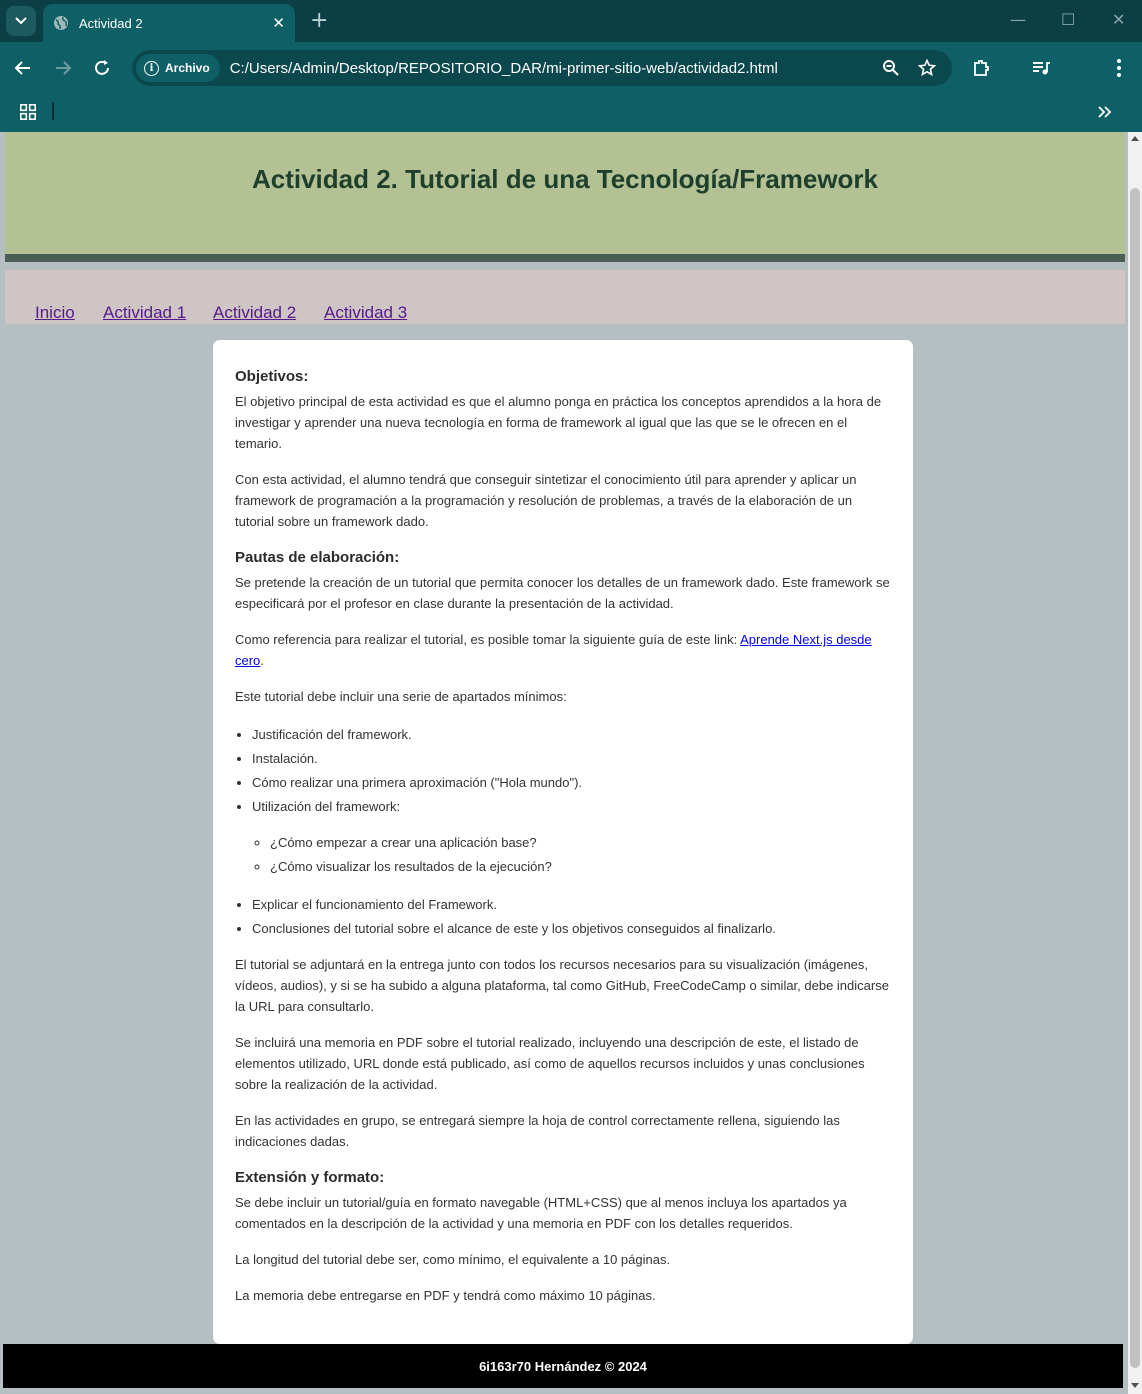 Image resolution: width=1142 pixels, height=1394 pixels. What do you see at coordinates (254, 313) in the screenshot?
I see `nav-link-actividad-2: Actividad 2` at bounding box center [254, 313].